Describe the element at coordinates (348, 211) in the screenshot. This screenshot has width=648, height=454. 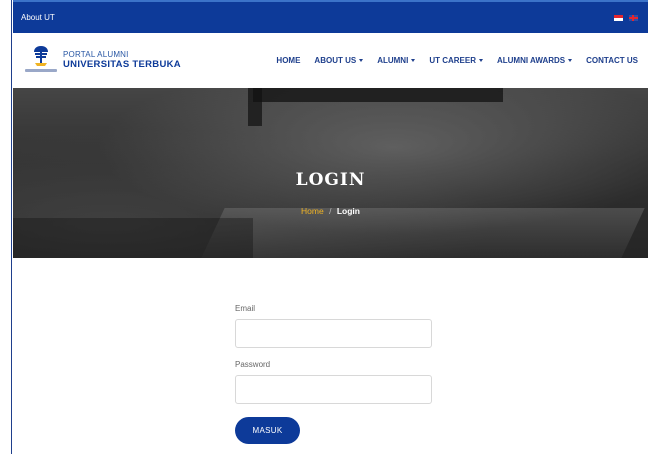
I see `breadcrumb-current: Login` at that location.